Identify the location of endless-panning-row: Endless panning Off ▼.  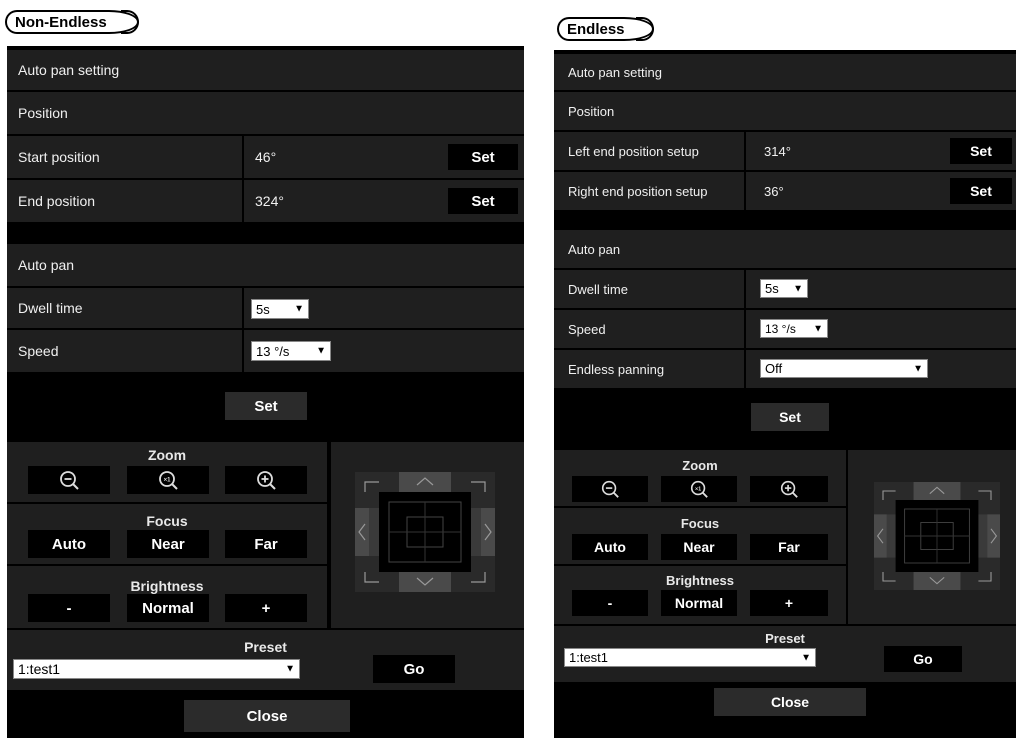
(785, 369).